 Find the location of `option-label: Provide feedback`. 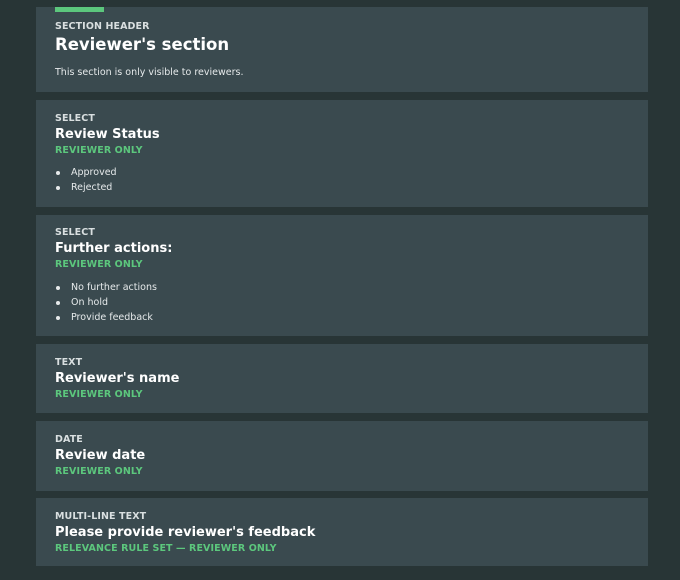

option-label: Provide feedback is located at coordinates (112, 317).